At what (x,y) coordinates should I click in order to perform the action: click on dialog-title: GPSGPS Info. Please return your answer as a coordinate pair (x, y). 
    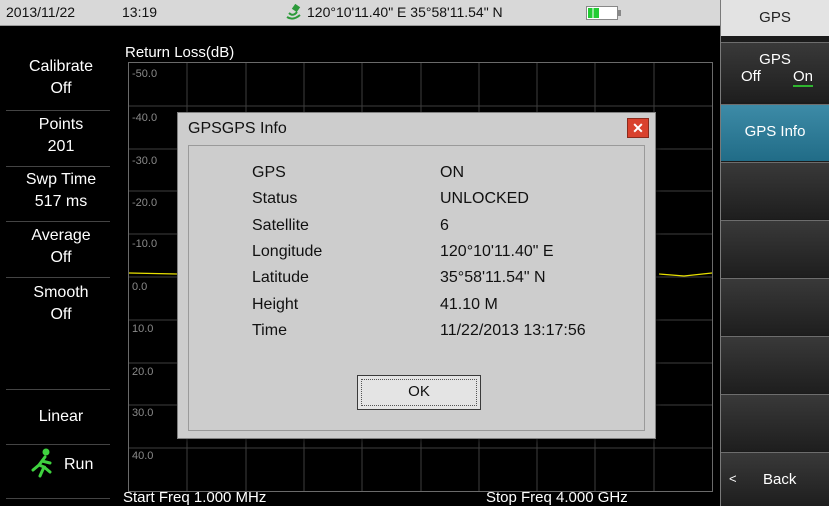
    Looking at the image, I should click on (237, 128).